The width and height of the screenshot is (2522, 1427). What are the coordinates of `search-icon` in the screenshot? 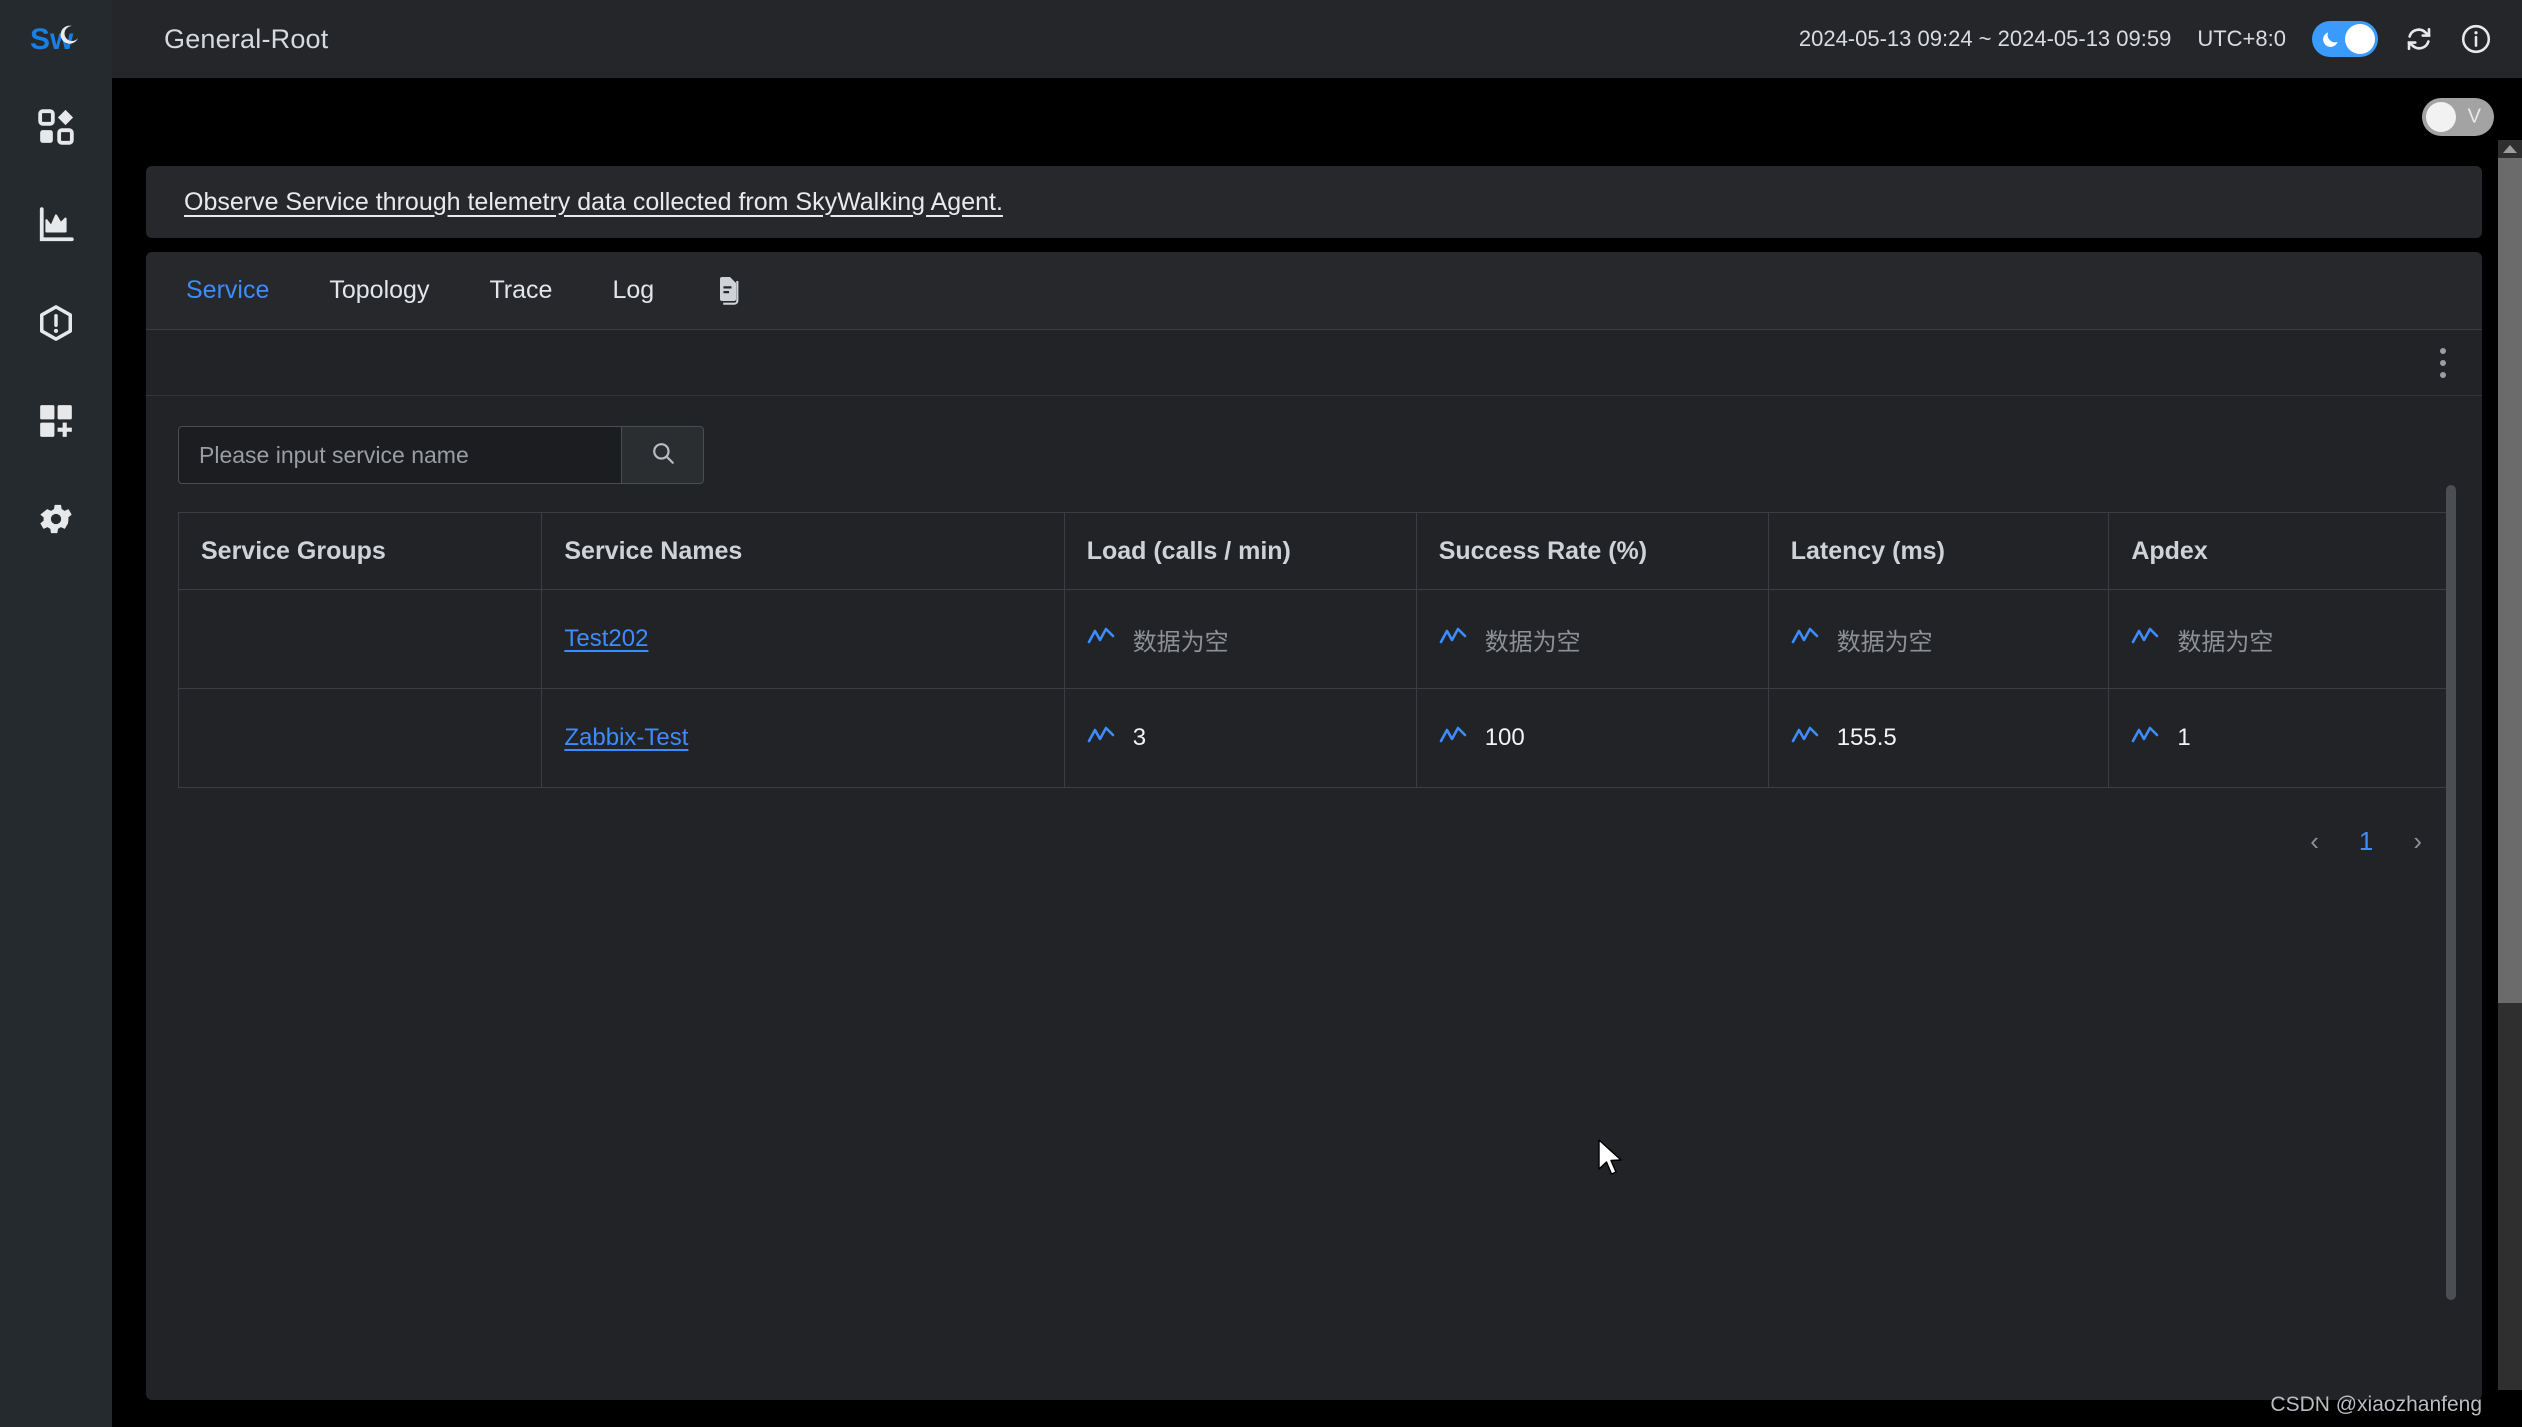 It's located at (663, 455).